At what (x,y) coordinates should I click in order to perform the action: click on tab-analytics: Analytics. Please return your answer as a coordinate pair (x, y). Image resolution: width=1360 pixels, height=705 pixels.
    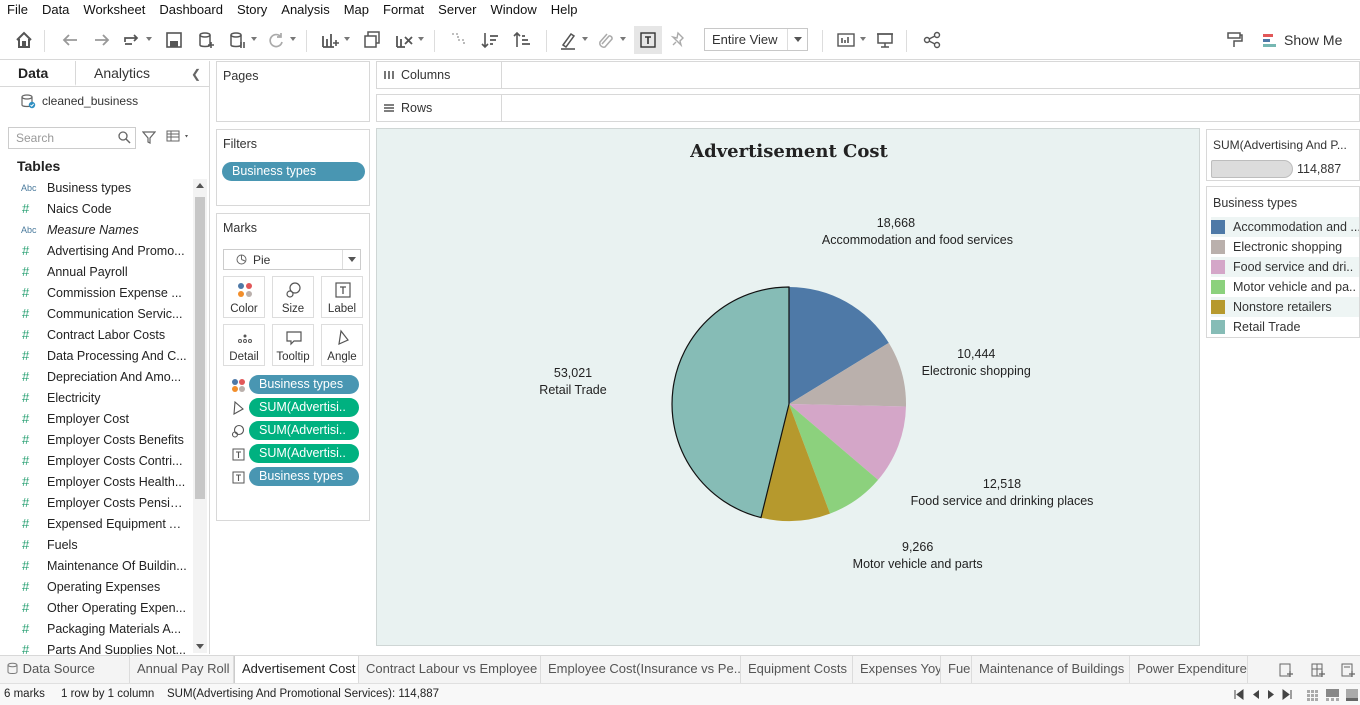
    Looking at the image, I should click on (122, 73).